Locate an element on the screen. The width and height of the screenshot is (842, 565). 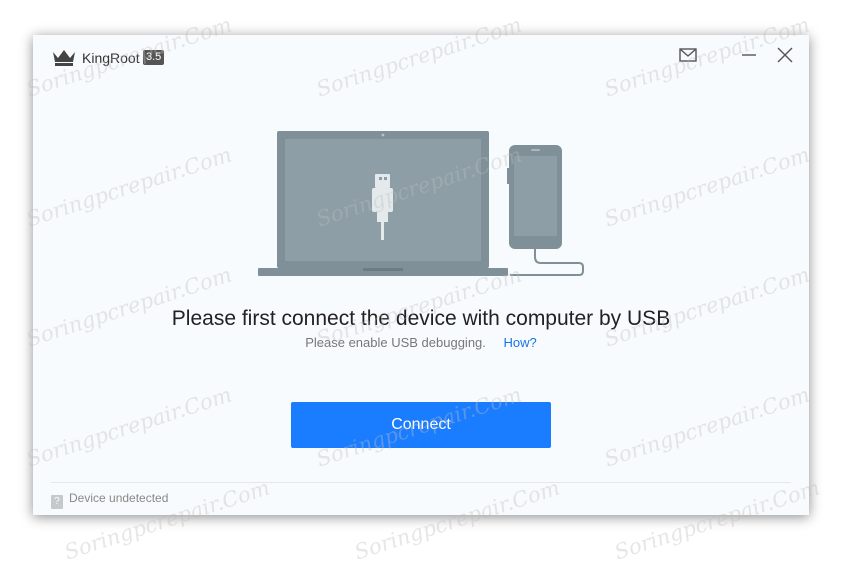
version-badge: 3.5 is located at coordinates (154, 57).